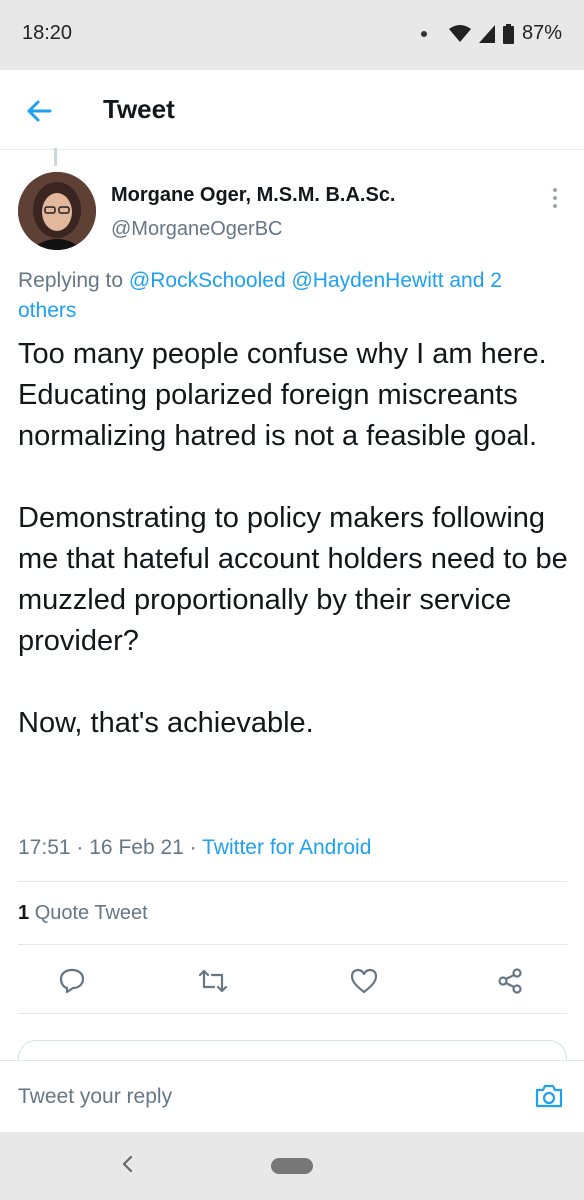 The height and width of the screenshot is (1200, 584). What do you see at coordinates (47, 33) in the screenshot?
I see `status-time: 18:20` at bounding box center [47, 33].